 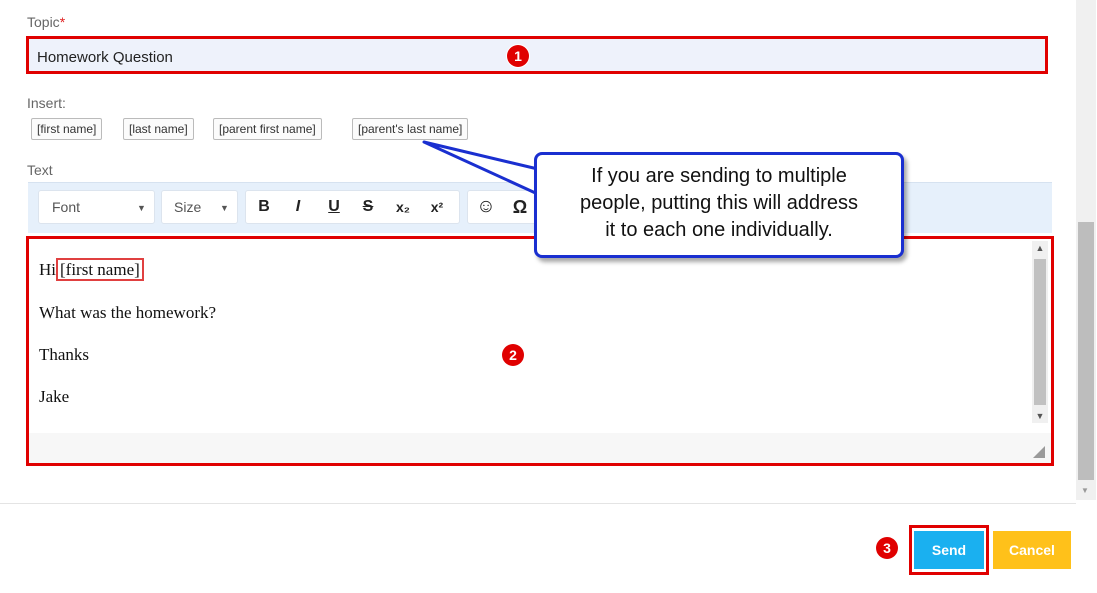 I want to click on required-asterisk: *, so click(x=62, y=22).